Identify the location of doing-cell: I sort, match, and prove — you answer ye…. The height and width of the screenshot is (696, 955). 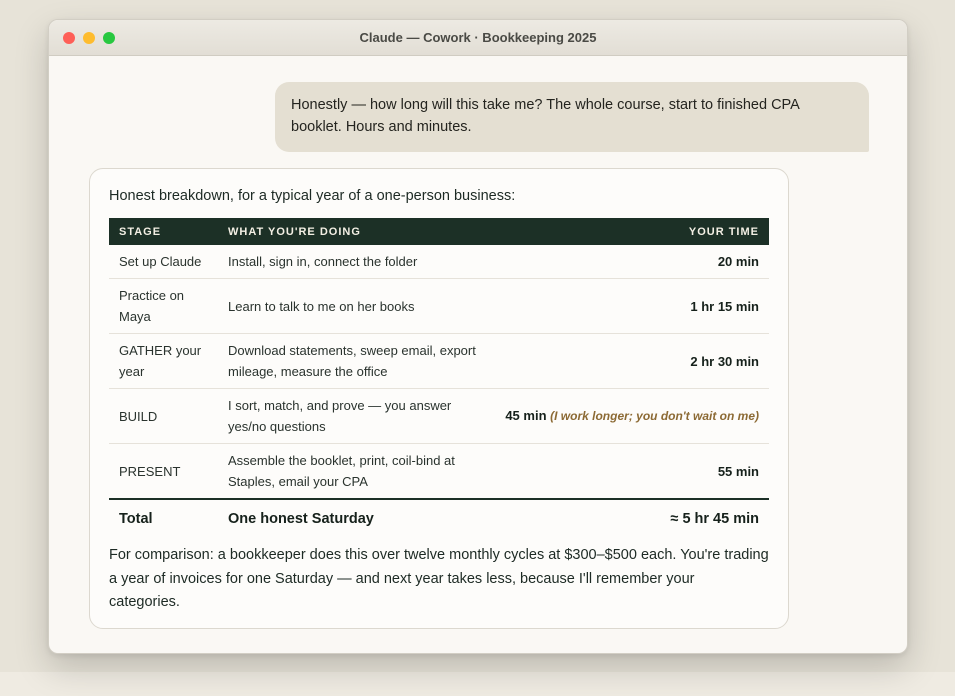
(353, 416).